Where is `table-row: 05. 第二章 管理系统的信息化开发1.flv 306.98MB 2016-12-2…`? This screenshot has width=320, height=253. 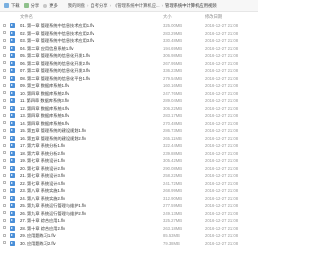
table-row: 05. 第二章 管理系统的信息化开发1.flv 306.98MB 2016-12-2… is located at coordinates (129, 56).